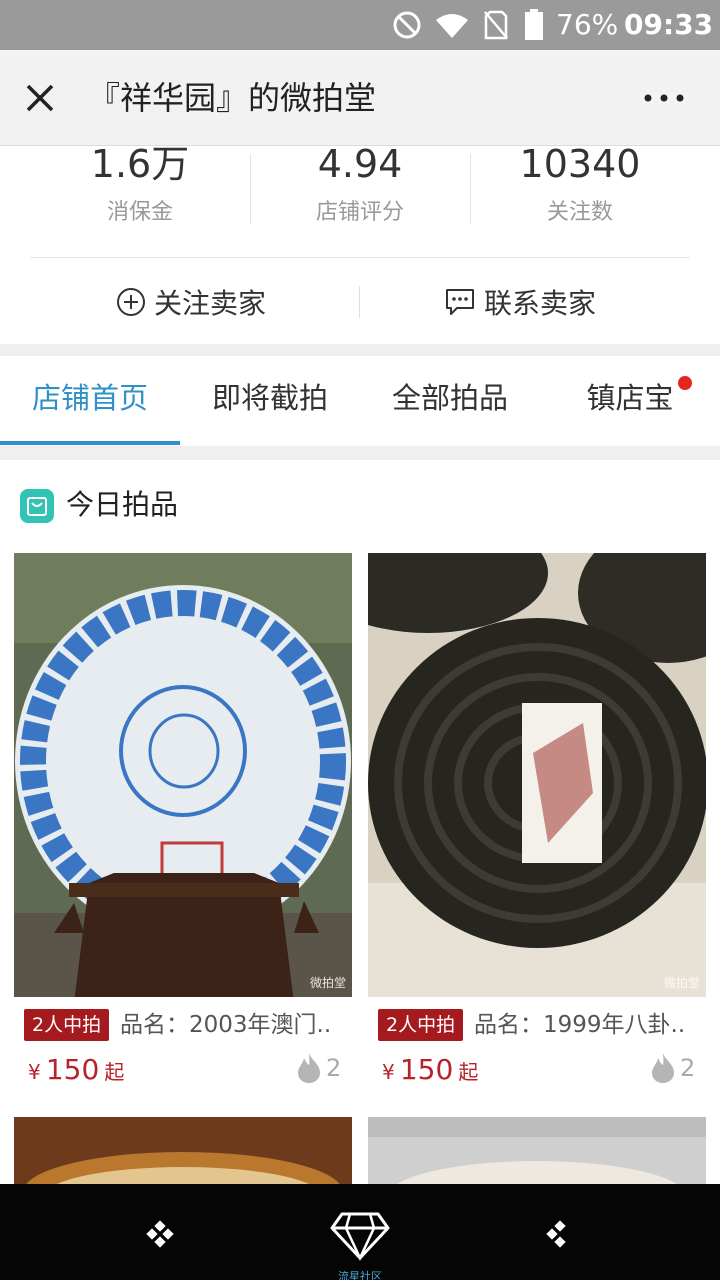 The width and height of the screenshot is (720, 1280). Describe the element at coordinates (460, 302) in the screenshot. I see `chat-icon` at that location.